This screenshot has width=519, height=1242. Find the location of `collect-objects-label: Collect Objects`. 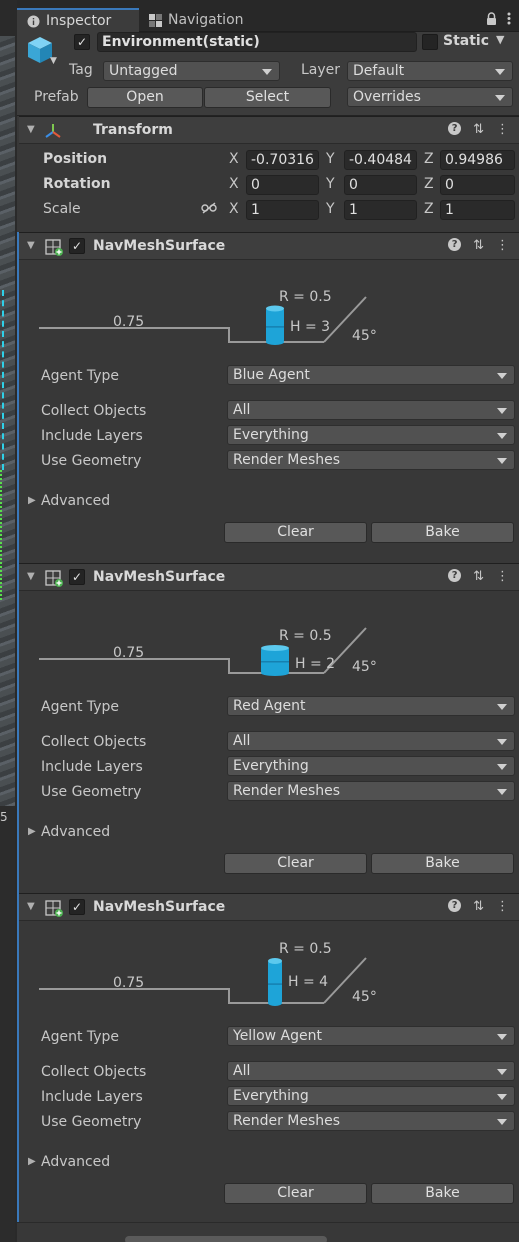

collect-objects-label: Collect Objects is located at coordinates (94, 1072).